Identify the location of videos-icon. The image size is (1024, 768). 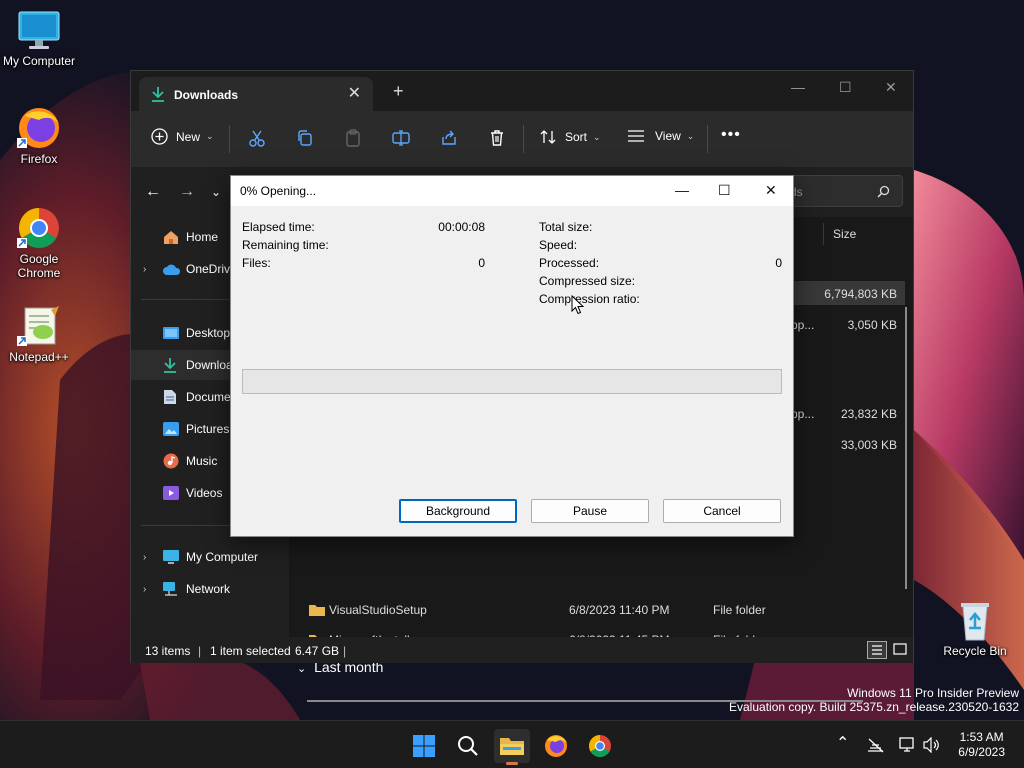
(171, 493).